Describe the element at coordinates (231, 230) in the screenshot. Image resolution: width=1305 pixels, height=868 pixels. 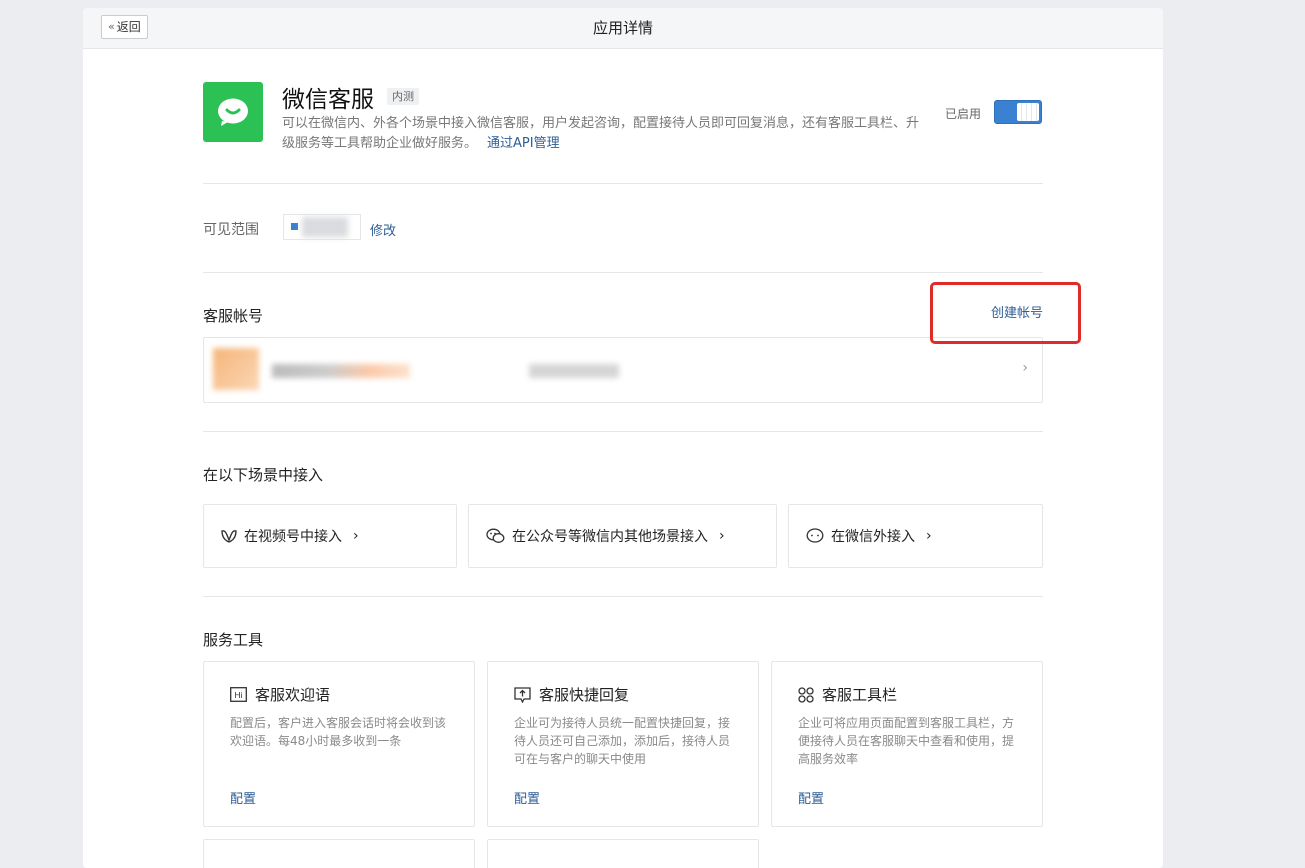
I see `visibility-label: 可见范围` at that location.